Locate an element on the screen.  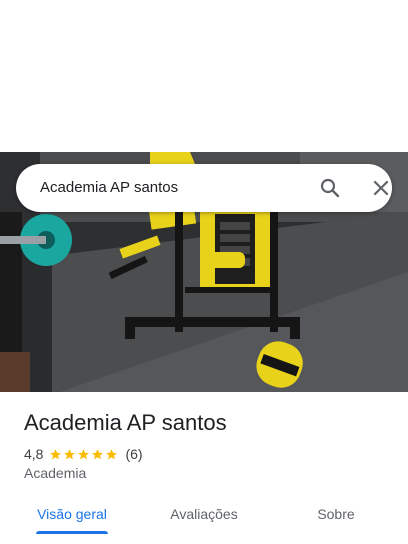
search-bar: Academia AP santos is located at coordinates (204, 188).